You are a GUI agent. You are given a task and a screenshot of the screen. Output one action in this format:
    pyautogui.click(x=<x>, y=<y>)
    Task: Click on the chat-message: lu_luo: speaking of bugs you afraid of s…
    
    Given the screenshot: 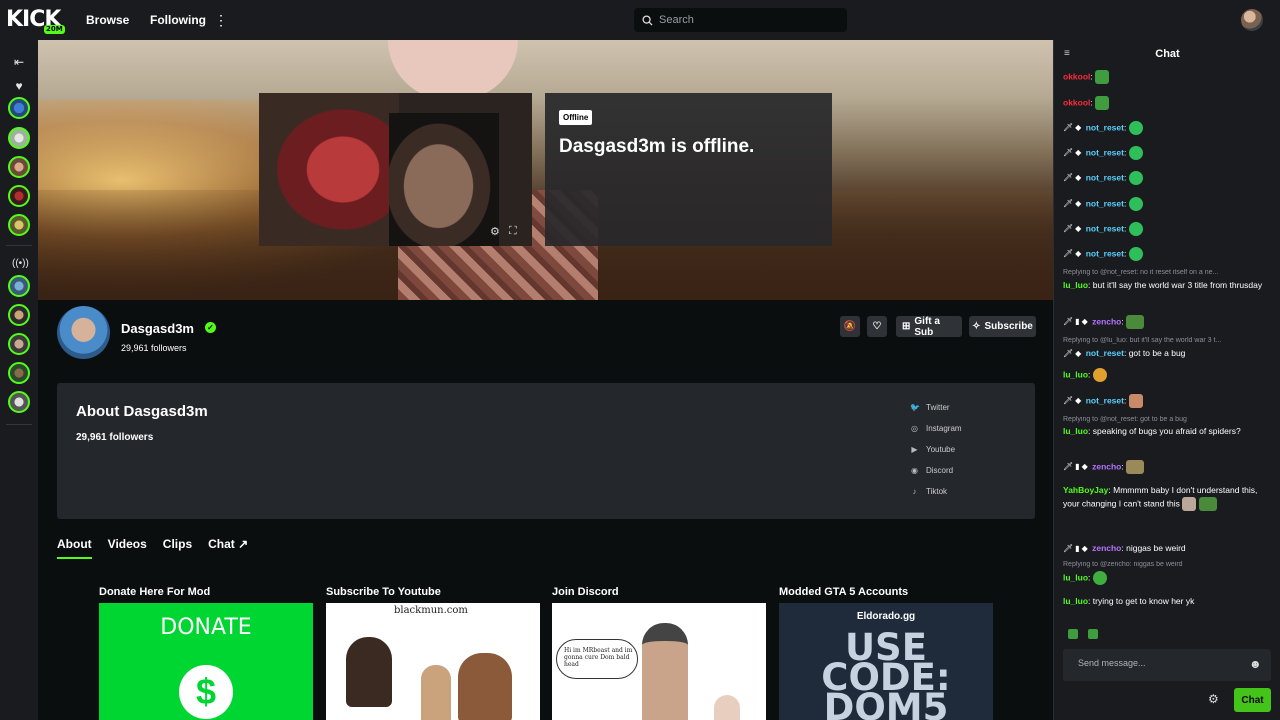 What is the action you would take?
    pyautogui.click(x=1152, y=431)
    